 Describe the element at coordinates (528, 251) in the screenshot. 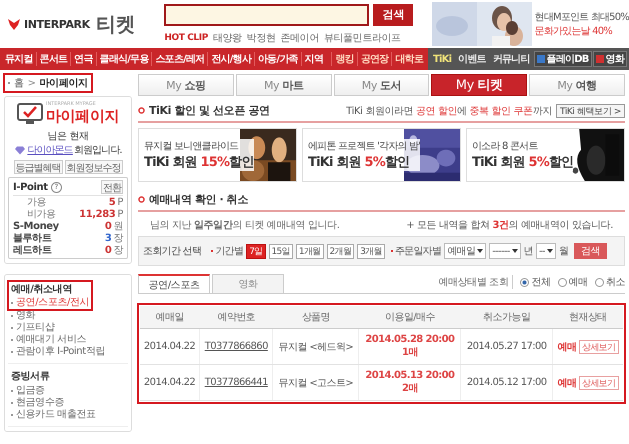

I see `year-unit: 년` at that location.